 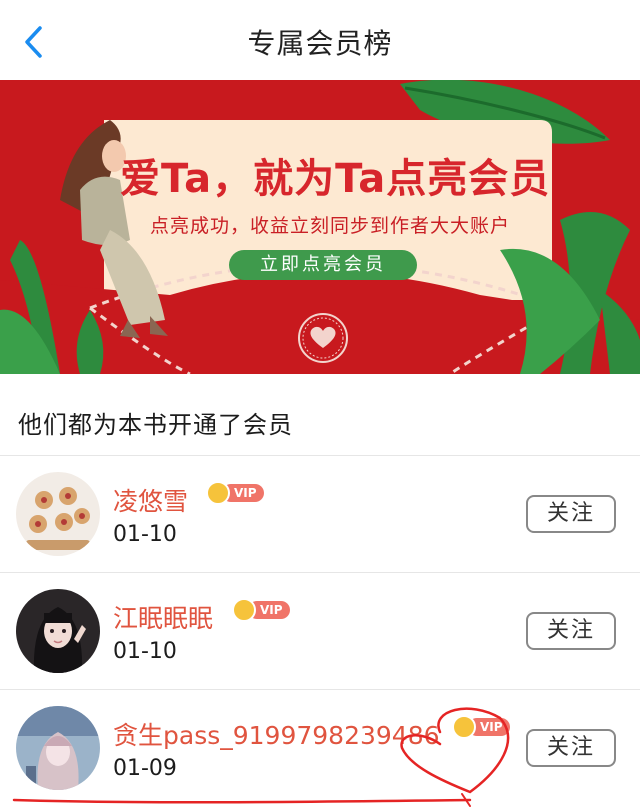 What do you see at coordinates (330, 226) in the screenshot?
I see `banner-subtitle: 点亮成功，收益立刻同步到作者大大账户` at bounding box center [330, 226].